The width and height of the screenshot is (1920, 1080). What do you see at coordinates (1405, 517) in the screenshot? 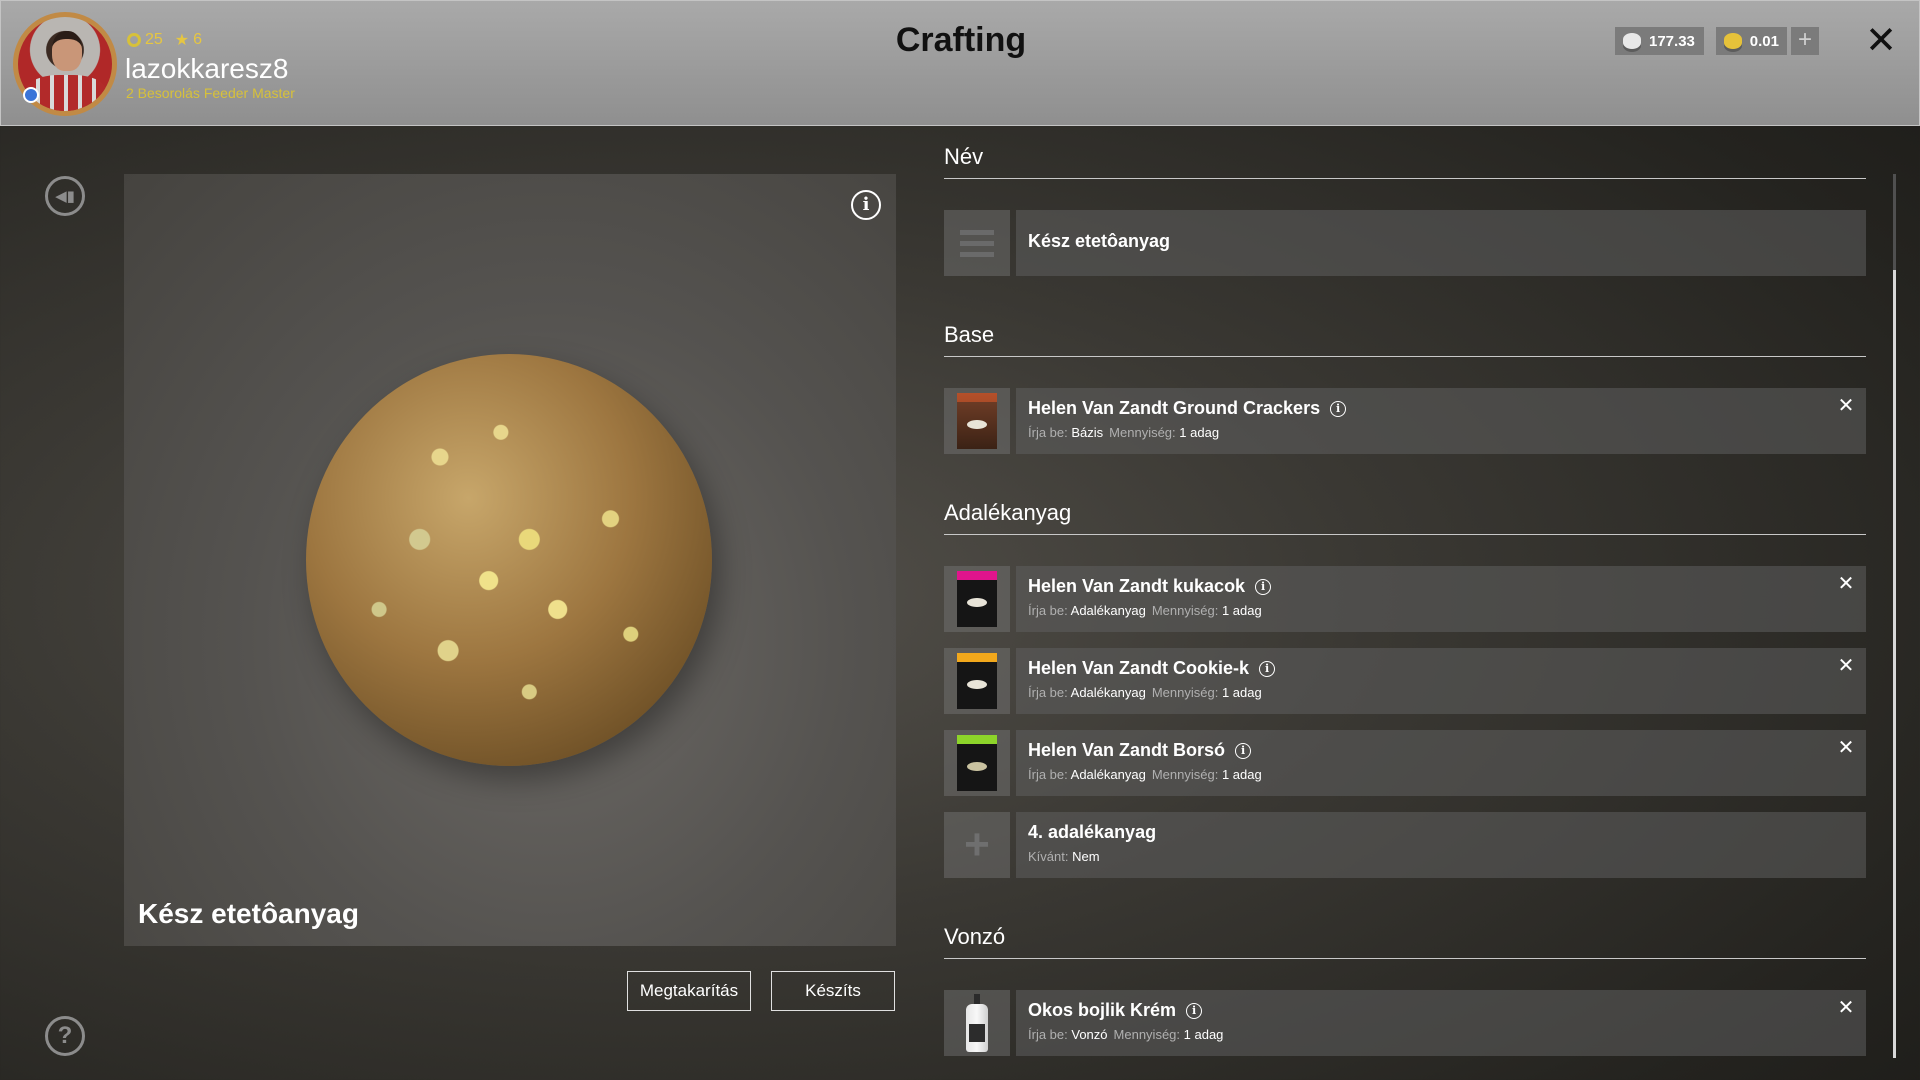
I see `section-title-additive: Adalékanyag` at bounding box center [1405, 517].